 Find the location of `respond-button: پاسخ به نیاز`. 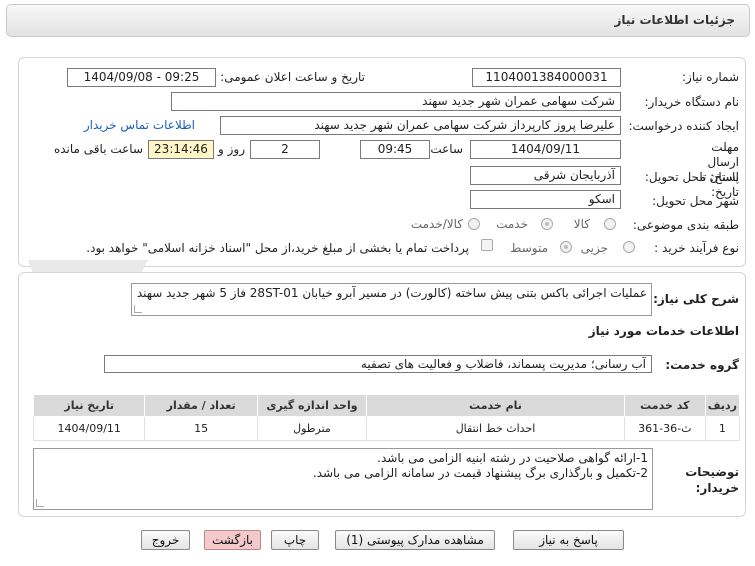

respond-button: پاسخ به نیاز is located at coordinates (568, 540).